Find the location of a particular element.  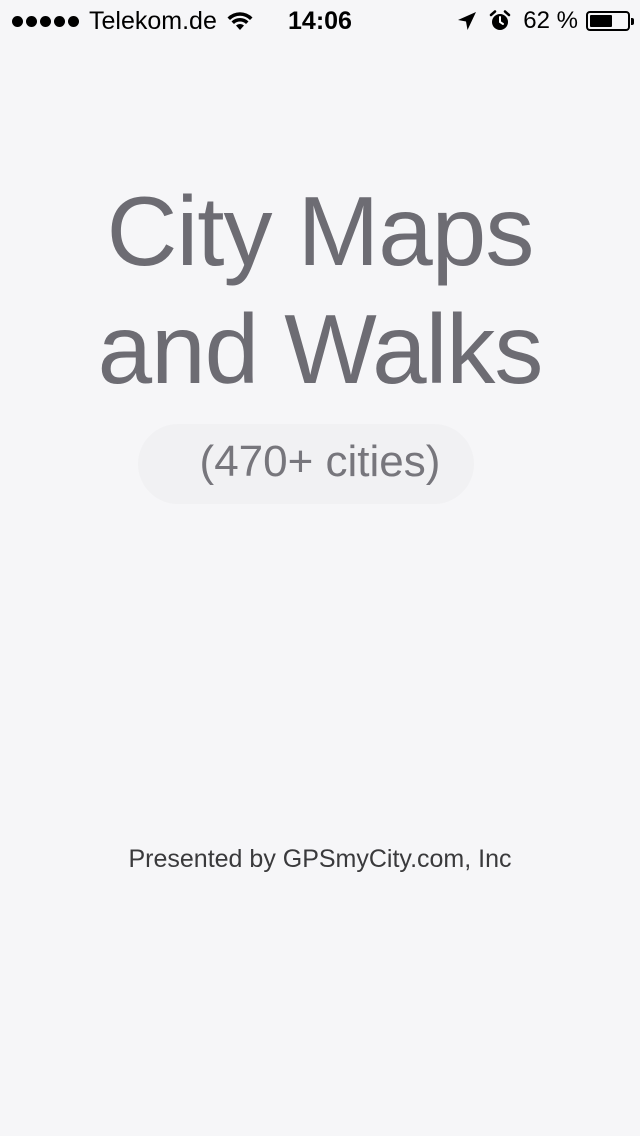

alarm-clock-icon is located at coordinates (500, 21).